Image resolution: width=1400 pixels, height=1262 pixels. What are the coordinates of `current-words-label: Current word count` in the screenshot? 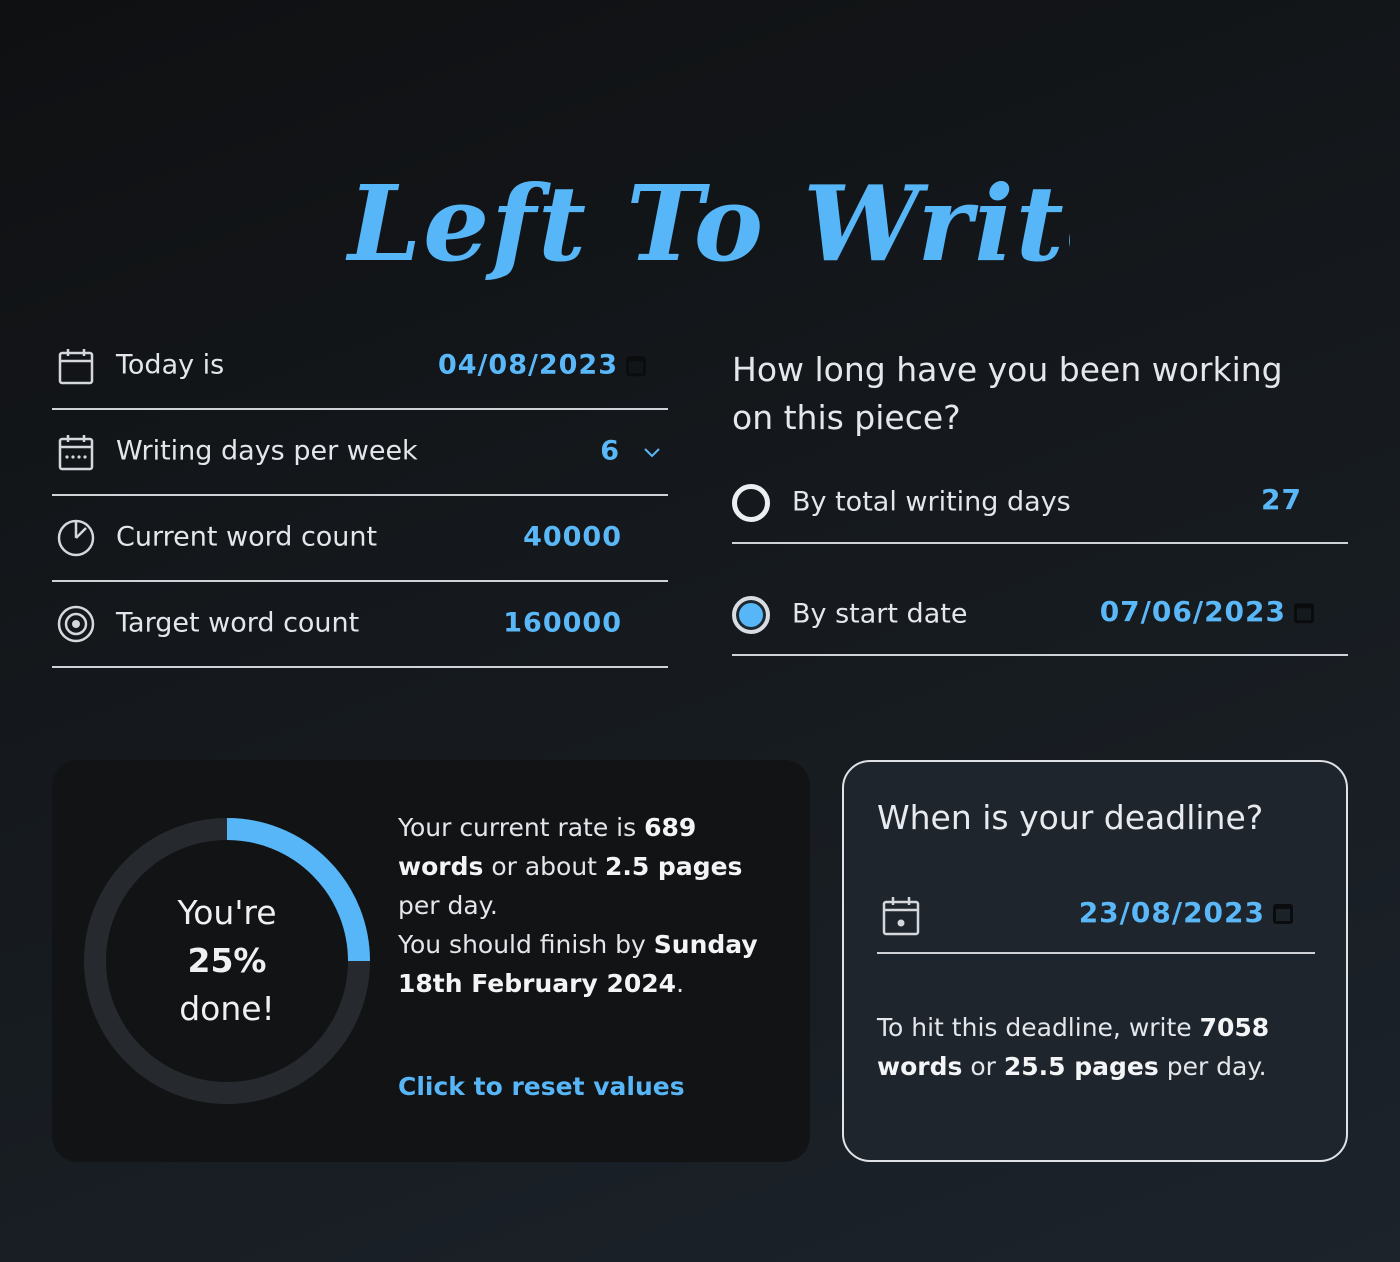 It's located at (247, 537).